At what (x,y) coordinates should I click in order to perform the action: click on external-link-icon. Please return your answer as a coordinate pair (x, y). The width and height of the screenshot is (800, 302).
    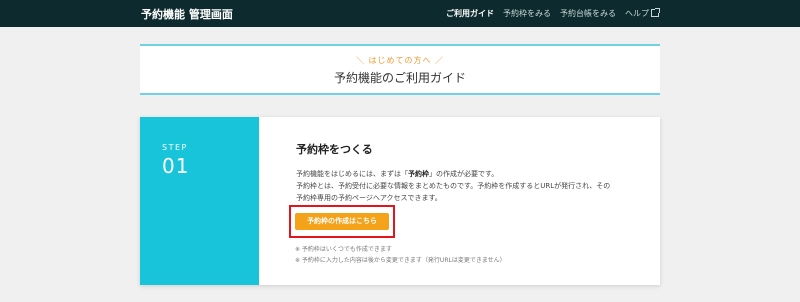
    Looking at the image, I should click on (655, 12).